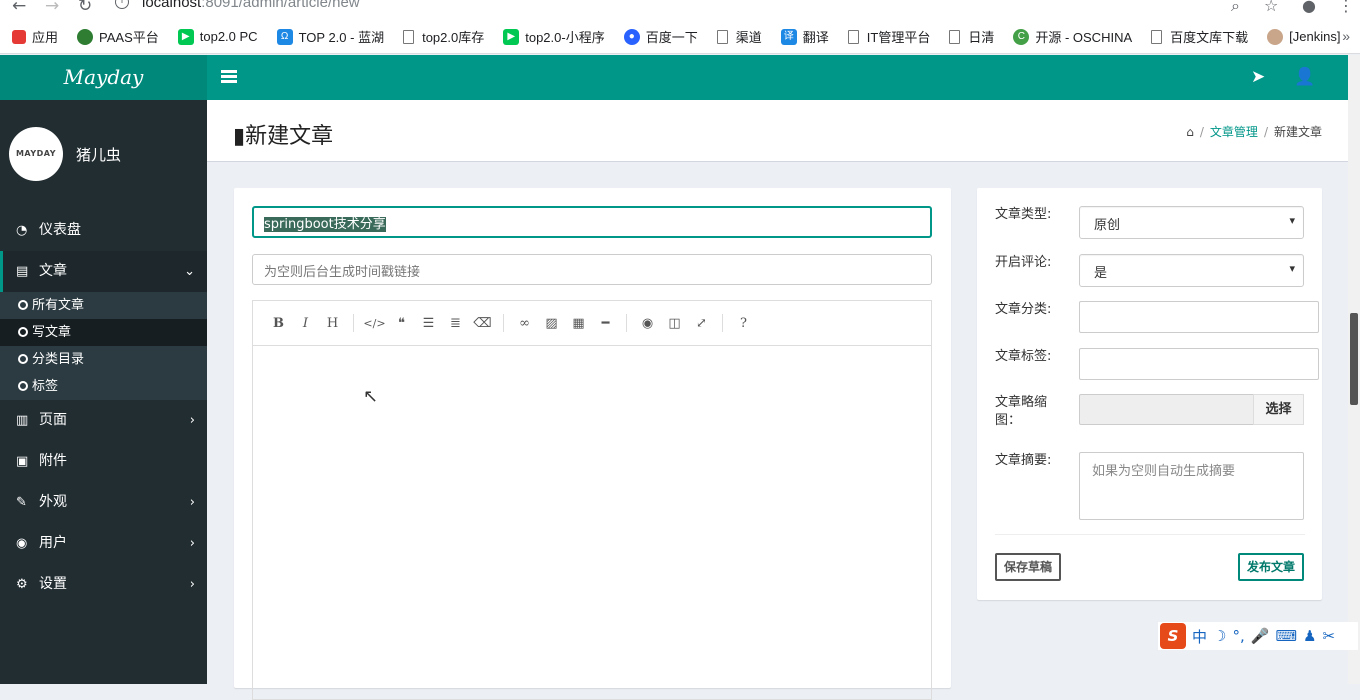 This screenshot has height=700, width=1360. Describe the element at coordinates (1072, 36) in the screenshot. I see `bookmark-oschina: C 开源 - OSCHINA` at that location.